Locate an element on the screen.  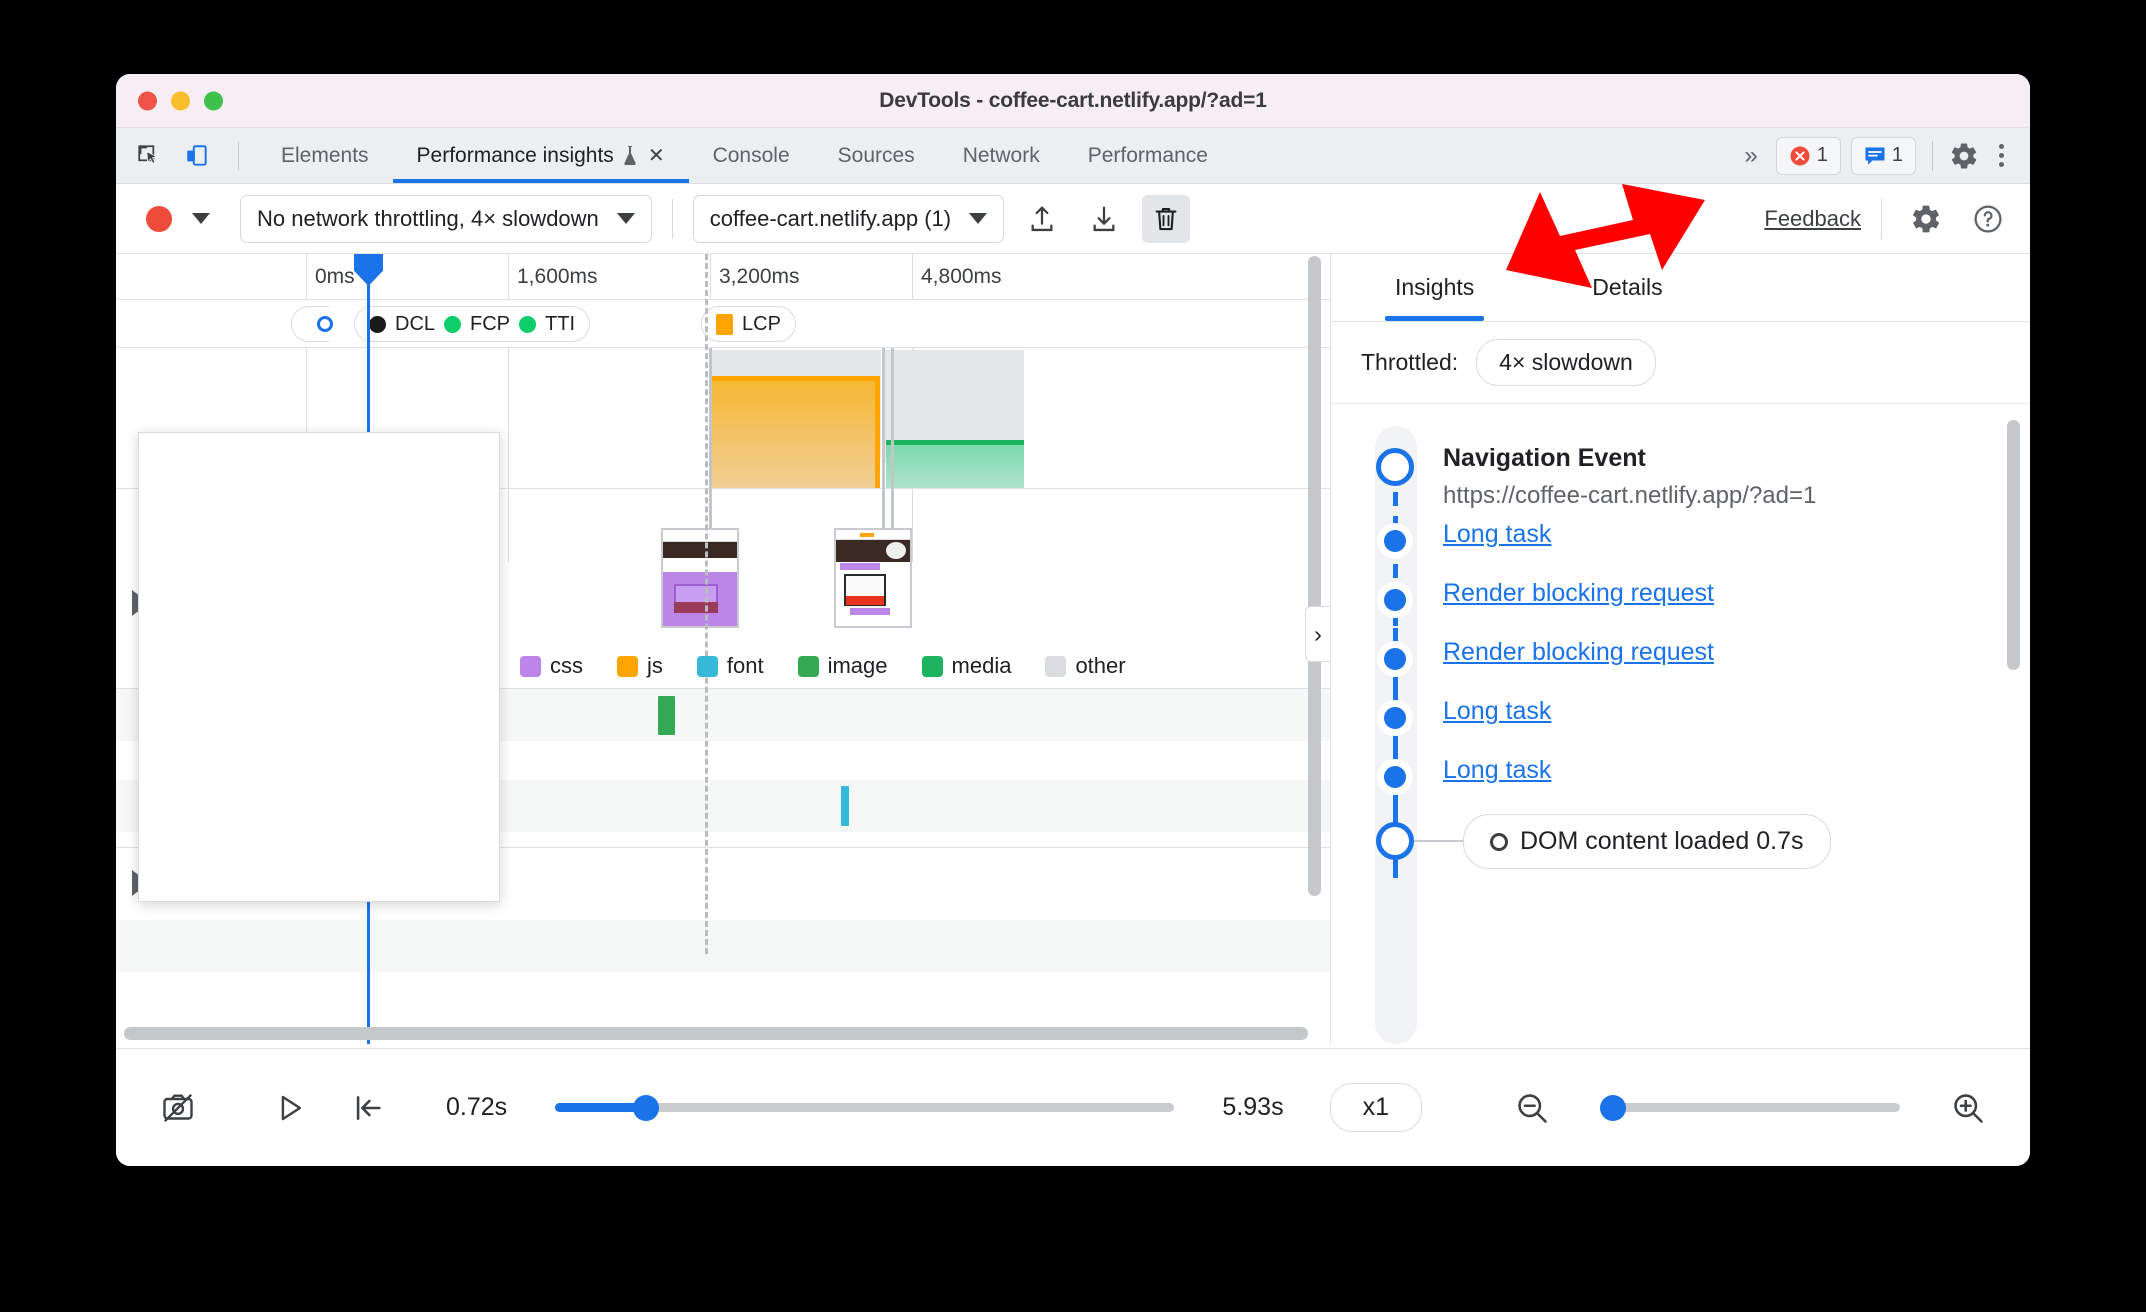
insight-link-long-task-3: Long task is located at coordinates (1497, 770).